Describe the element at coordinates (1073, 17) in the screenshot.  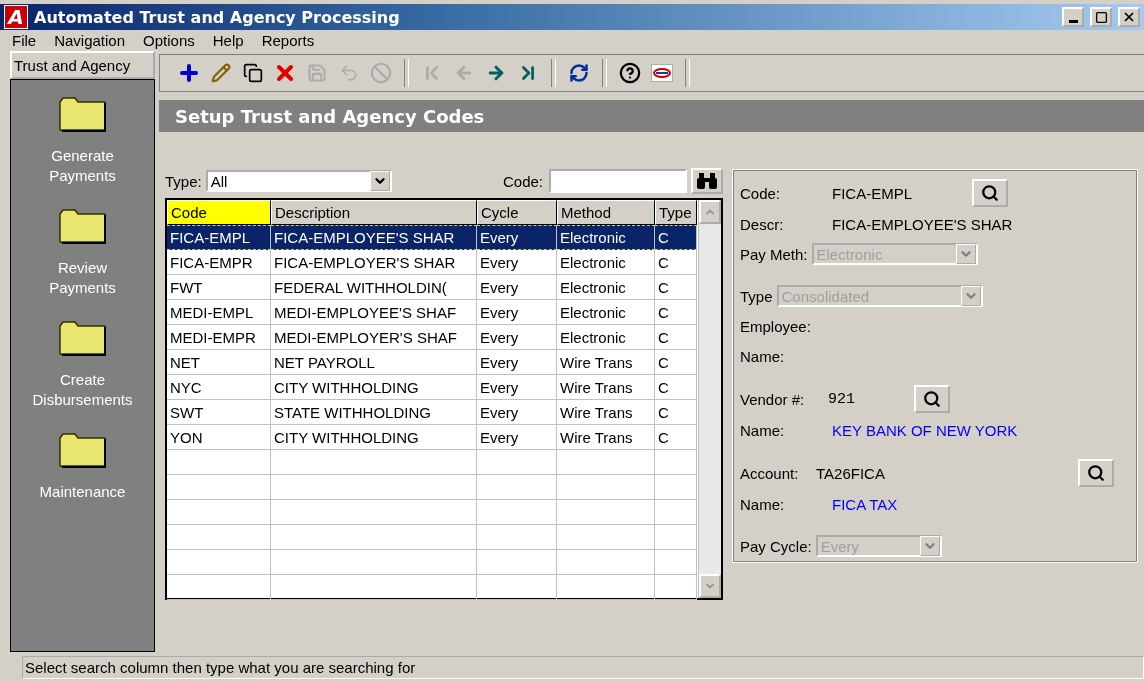
I see `minimize-button` at that location.